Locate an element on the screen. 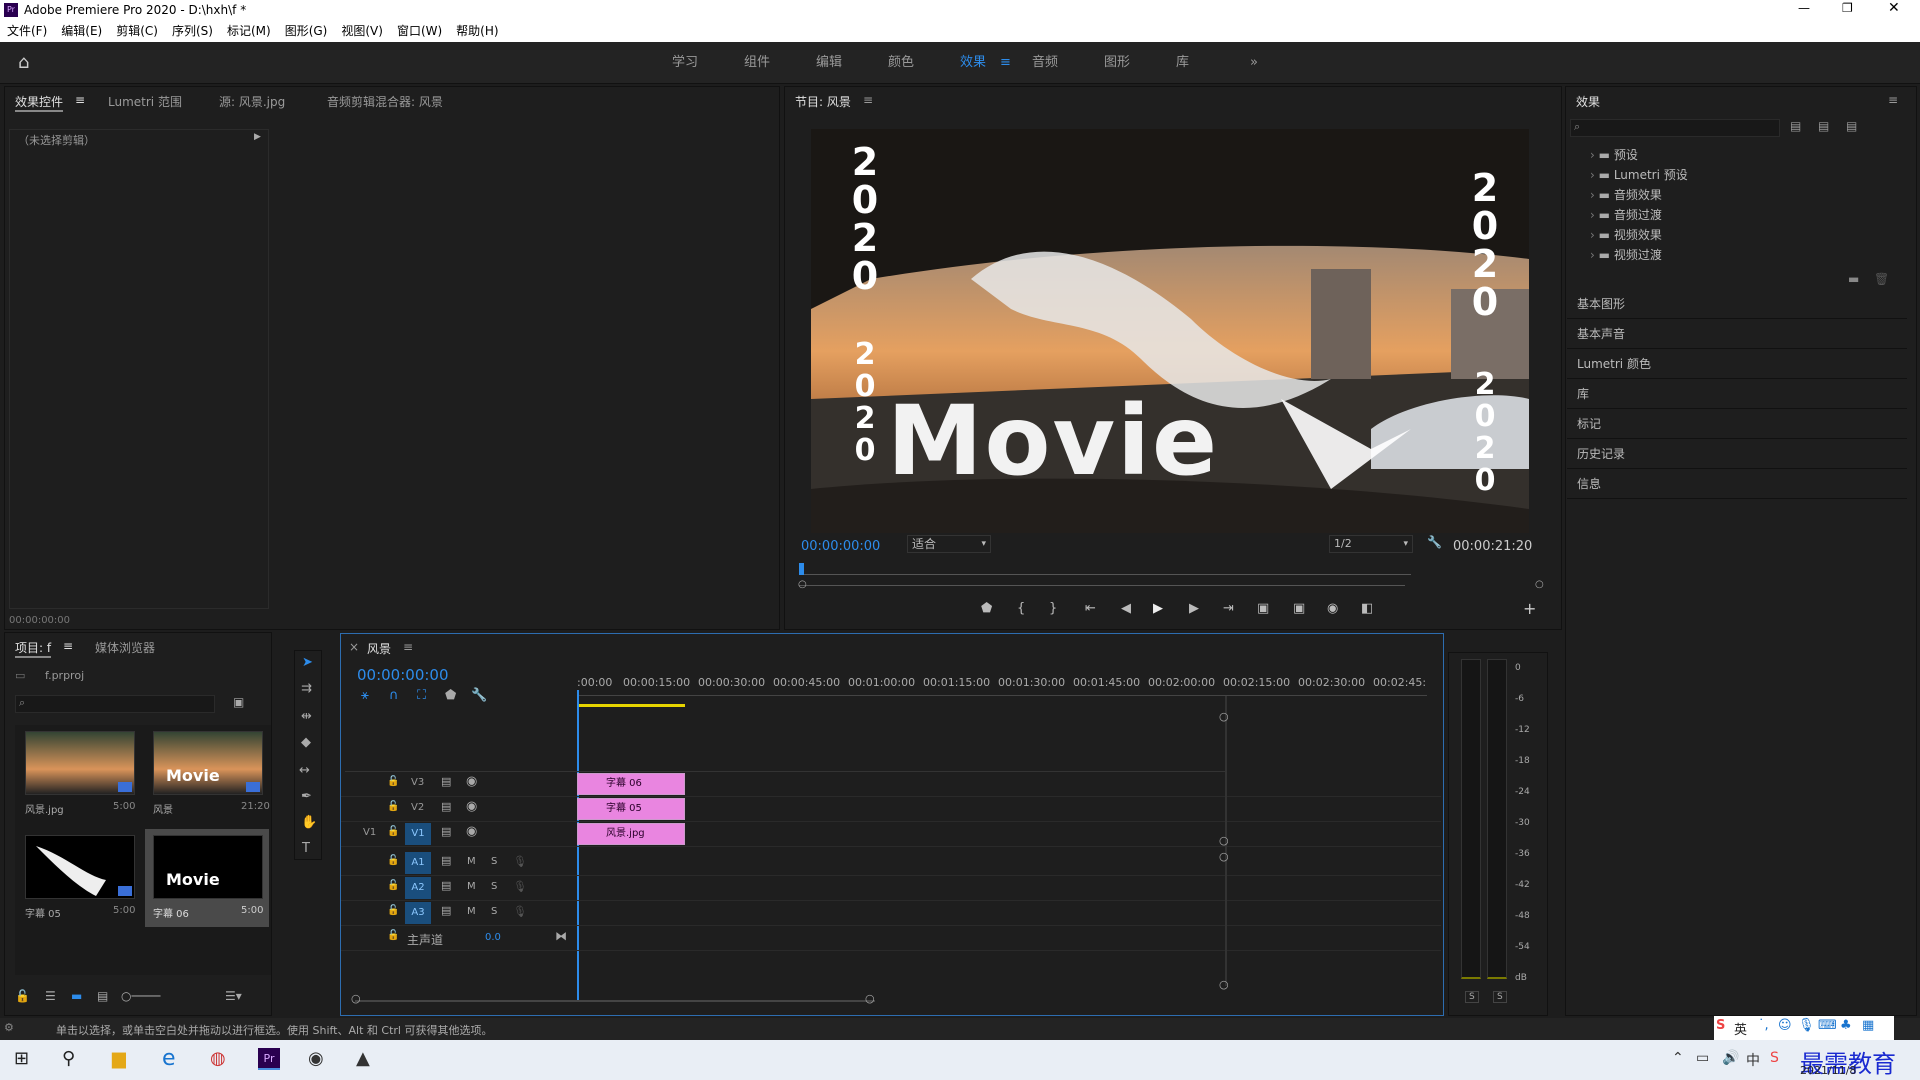 This screenshot has height=1080, width=1920. scroll-handle: ○ is located at coordinates (1224, 840).